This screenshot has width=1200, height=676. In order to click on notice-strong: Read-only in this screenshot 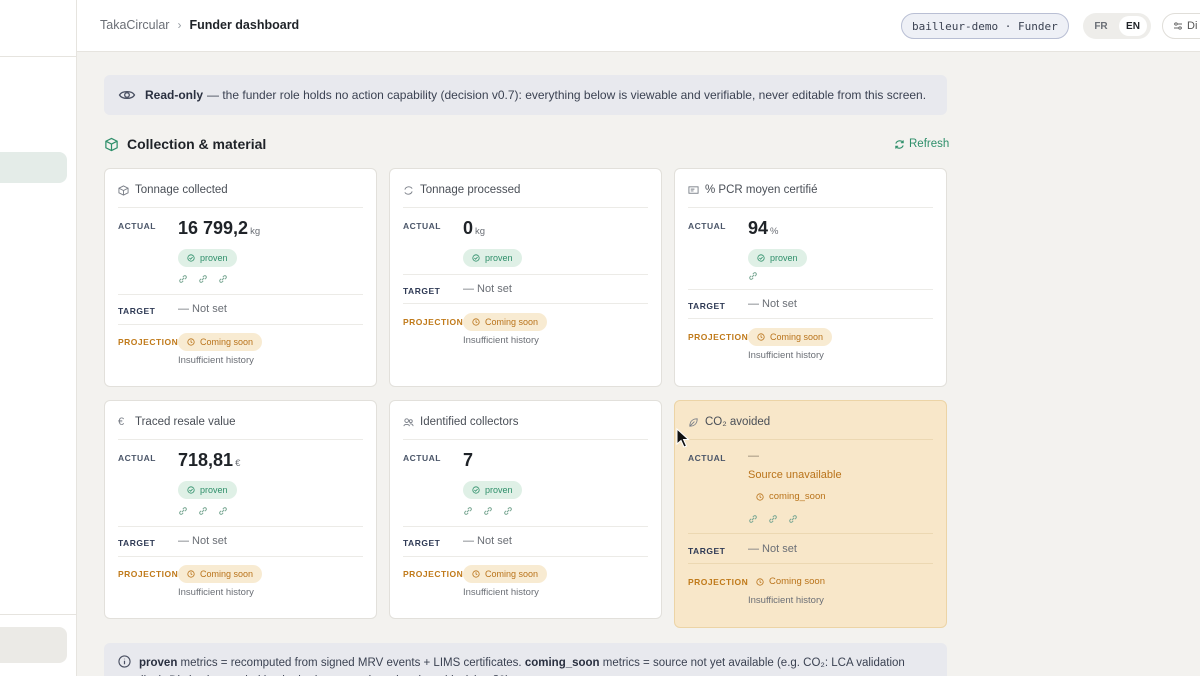, I will do `click(174, 95)`.